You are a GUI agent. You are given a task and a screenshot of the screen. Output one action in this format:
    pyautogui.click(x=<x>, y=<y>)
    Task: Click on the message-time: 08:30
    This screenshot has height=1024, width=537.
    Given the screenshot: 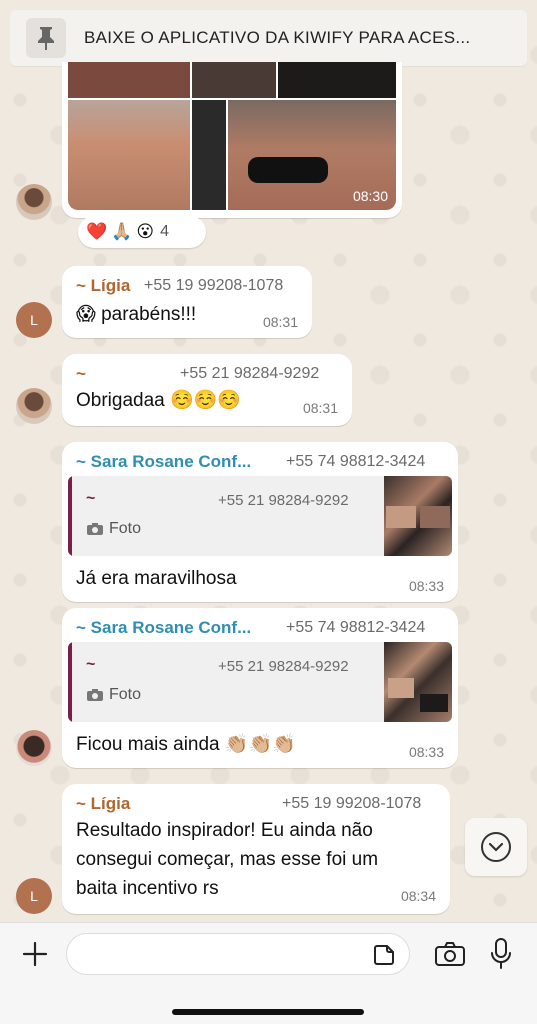 What is the action you would take?
    pyautogui.click(x=370, y=196)
    